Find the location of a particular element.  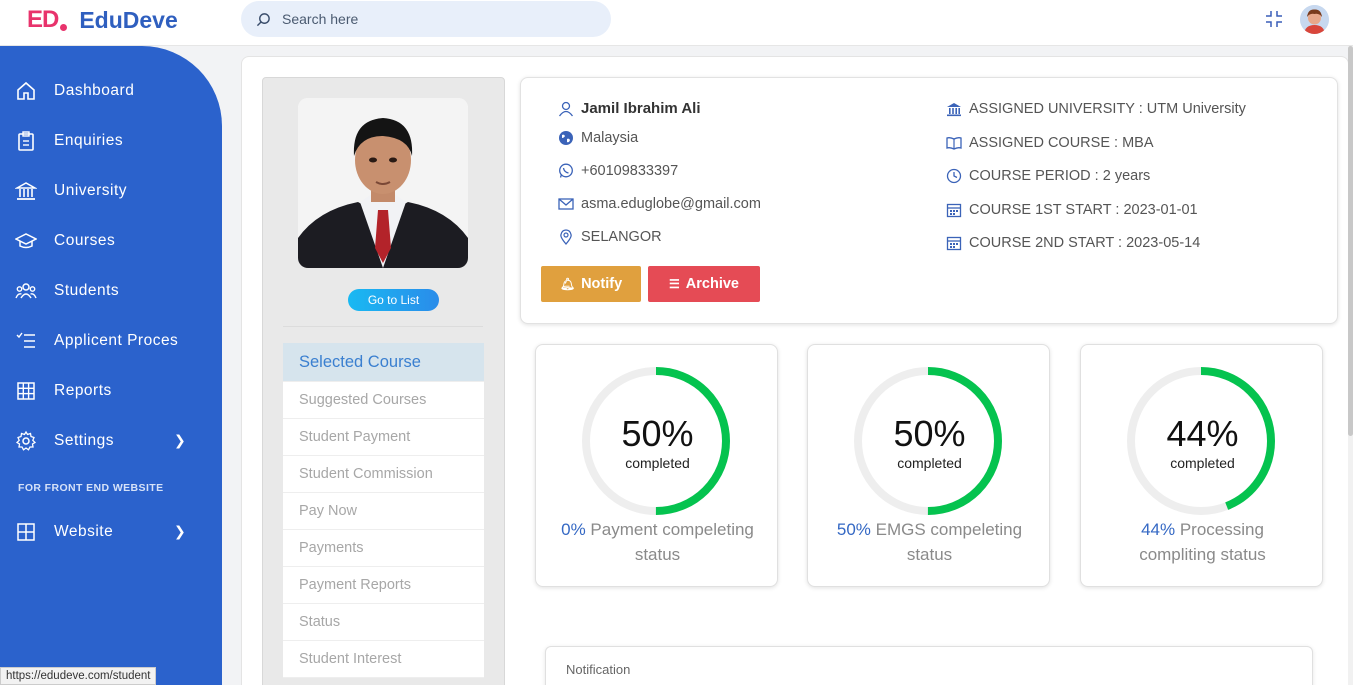

stat-caption: 44% Processing compliting status is located at coordinates (1202, 542).